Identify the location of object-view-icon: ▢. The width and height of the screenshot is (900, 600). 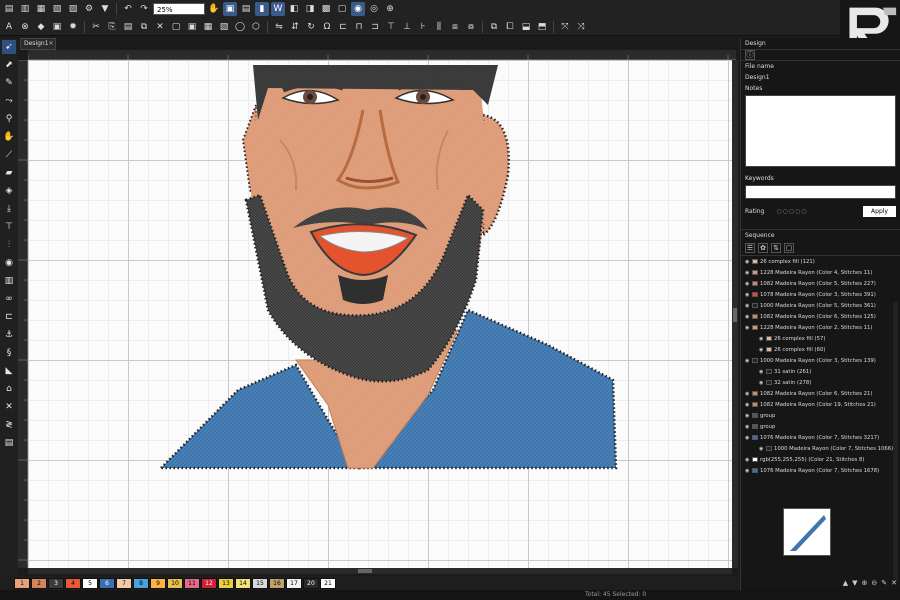
(789, 248).